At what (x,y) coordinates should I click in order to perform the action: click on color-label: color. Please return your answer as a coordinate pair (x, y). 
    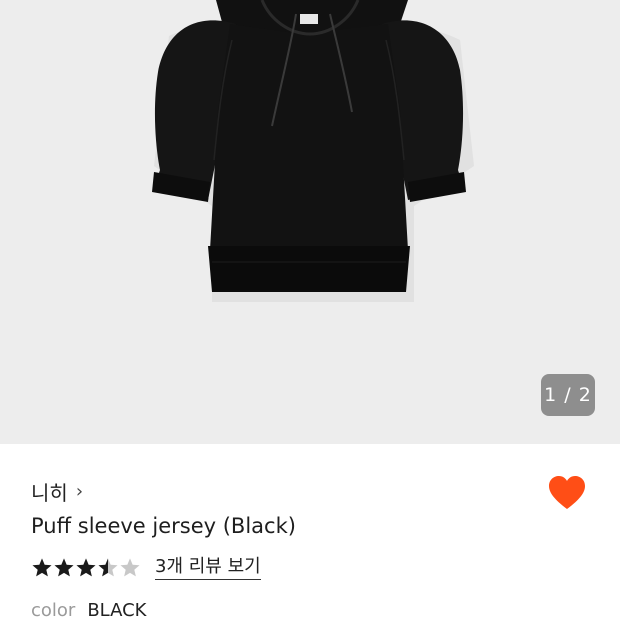
    Looking at the image, I should click on (53, 610).